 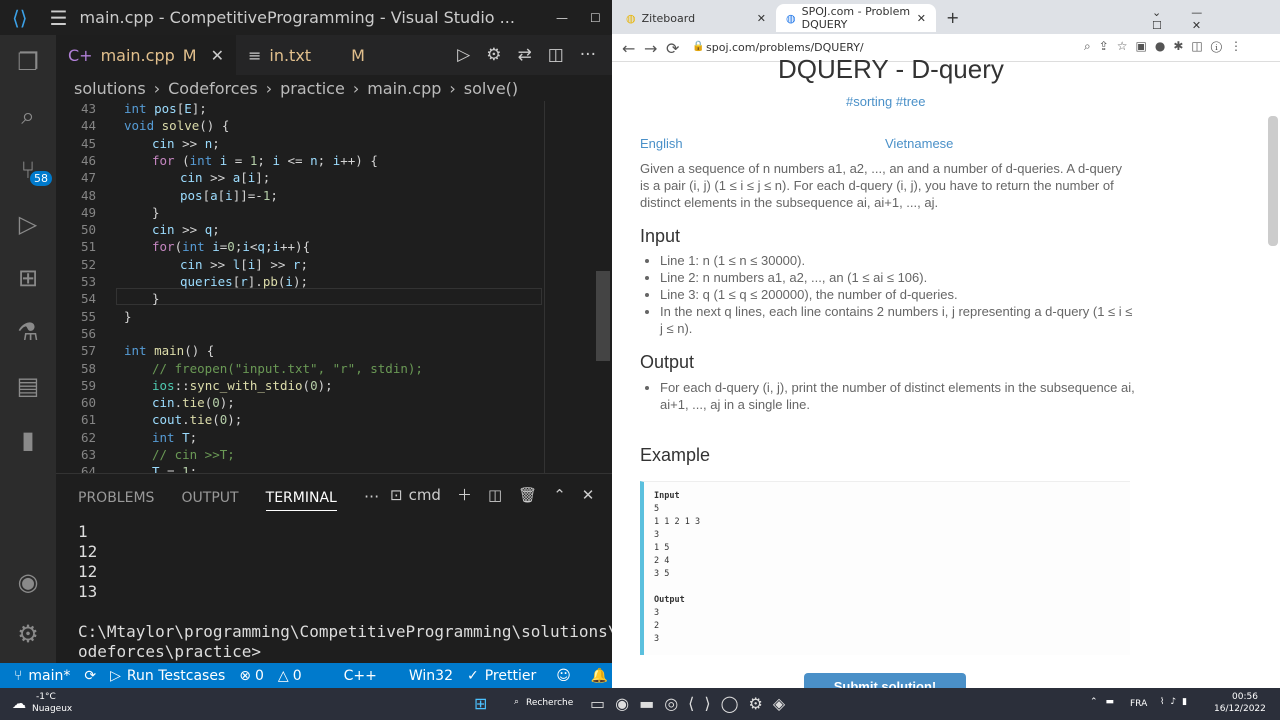 What do you see at coordinates (1138, 704) in the screenshot?
I see `input-language: FRA` at bounding box center [1138, 704].